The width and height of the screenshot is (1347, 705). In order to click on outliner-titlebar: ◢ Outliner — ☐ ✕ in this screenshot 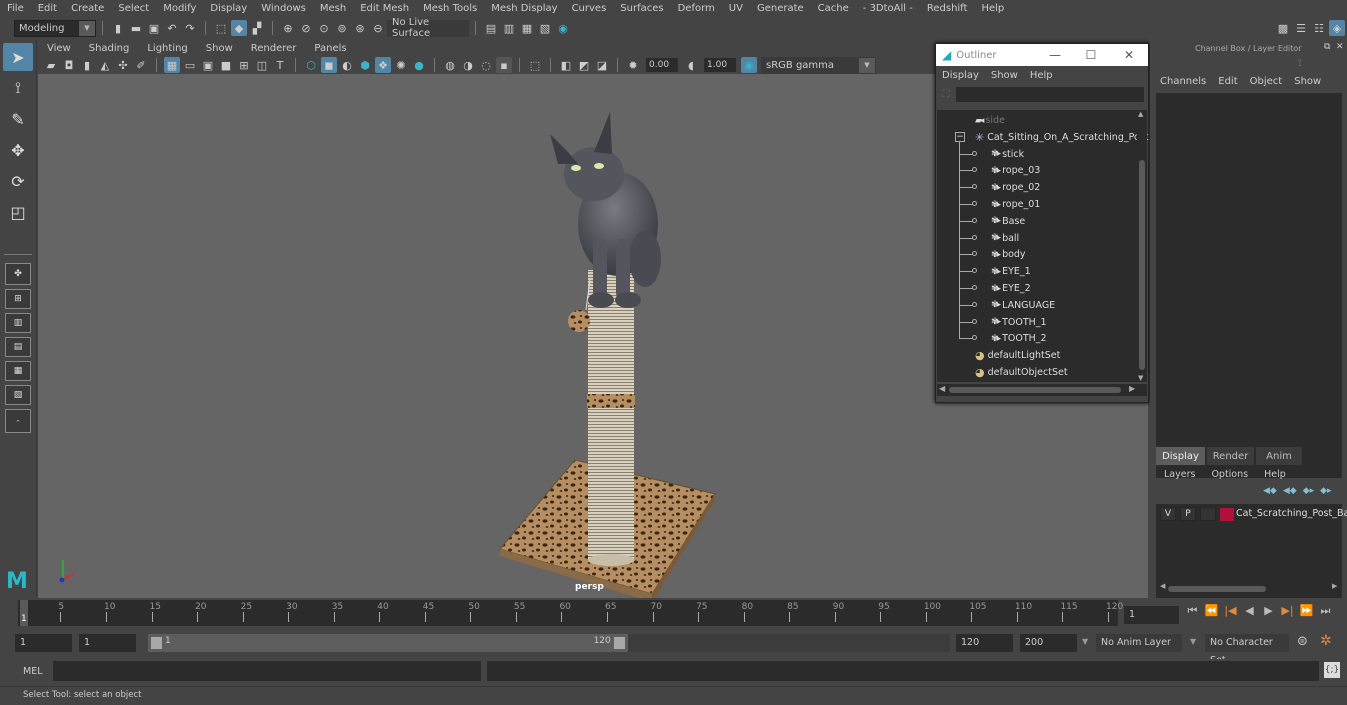, I will do `click(1042, 55)`.